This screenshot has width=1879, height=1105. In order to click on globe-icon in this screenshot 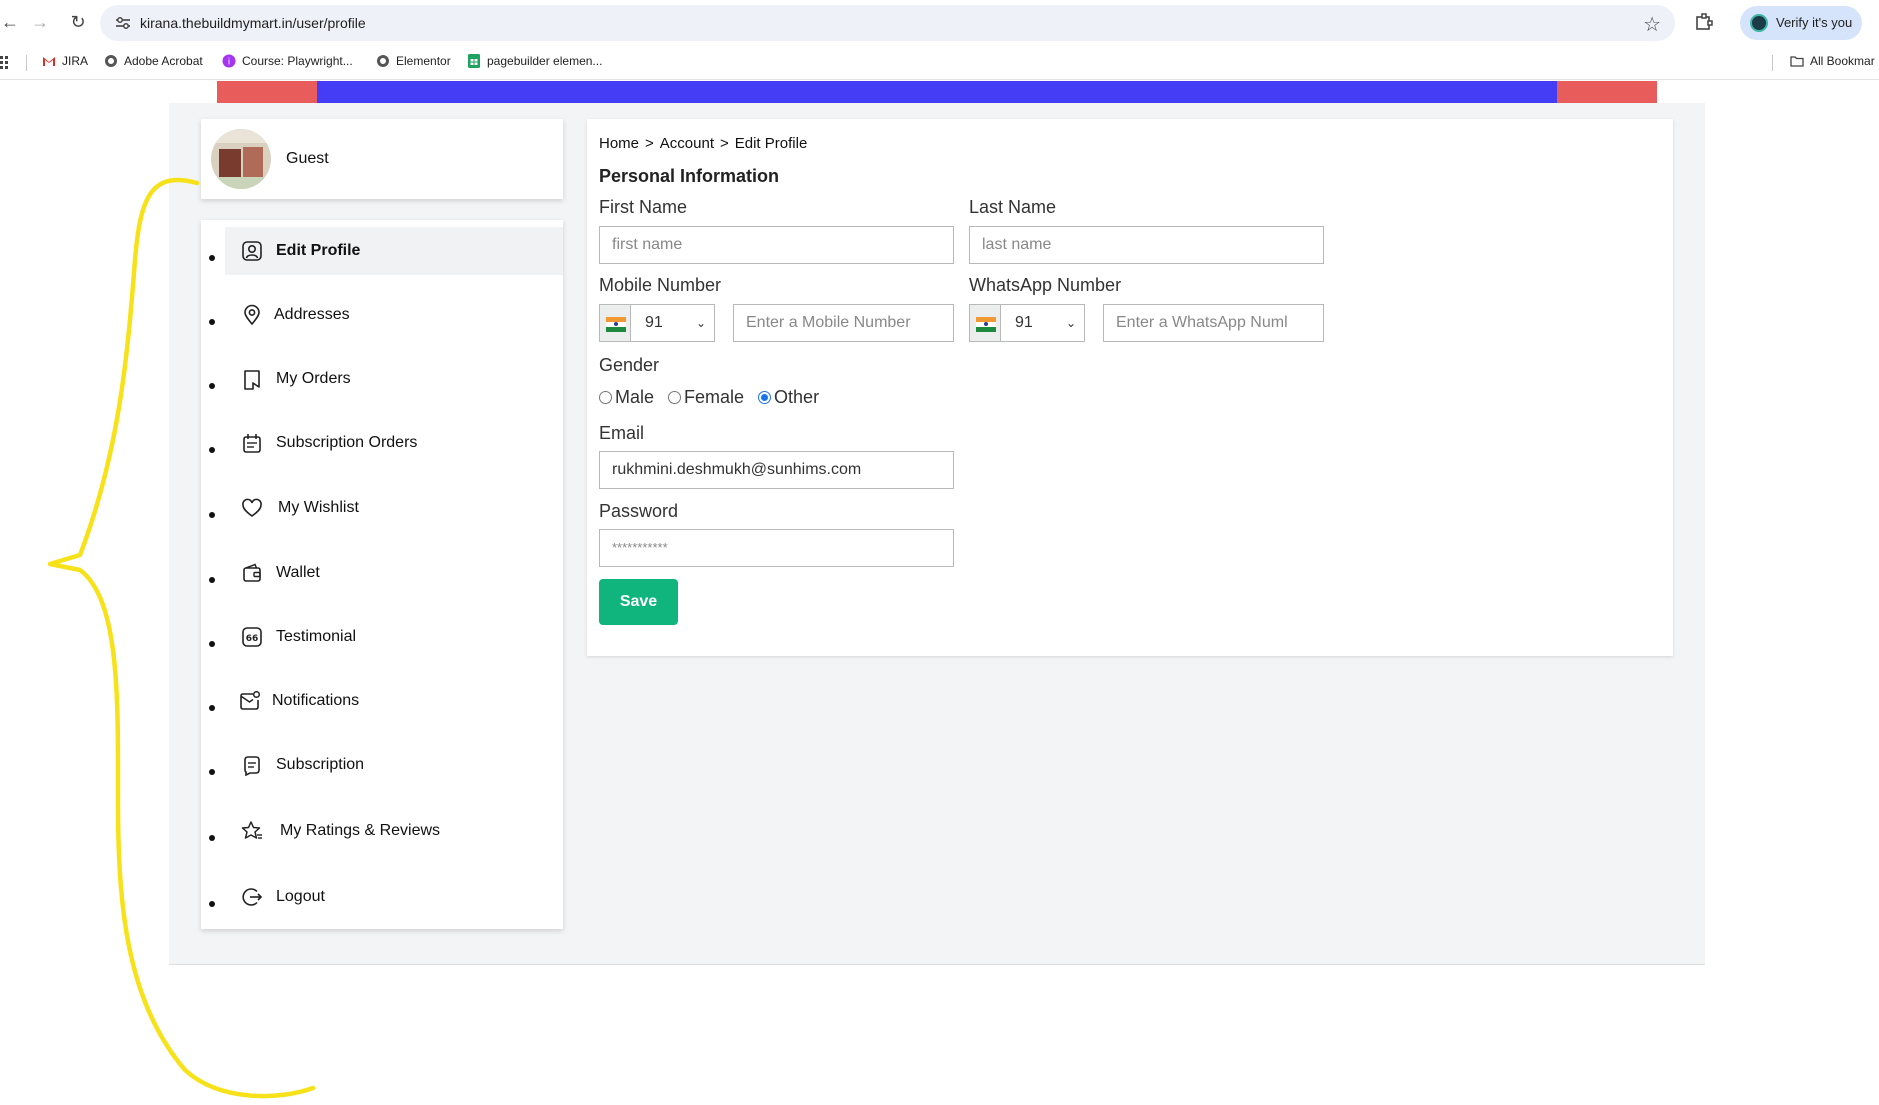, I will do `click(111, 61)`.